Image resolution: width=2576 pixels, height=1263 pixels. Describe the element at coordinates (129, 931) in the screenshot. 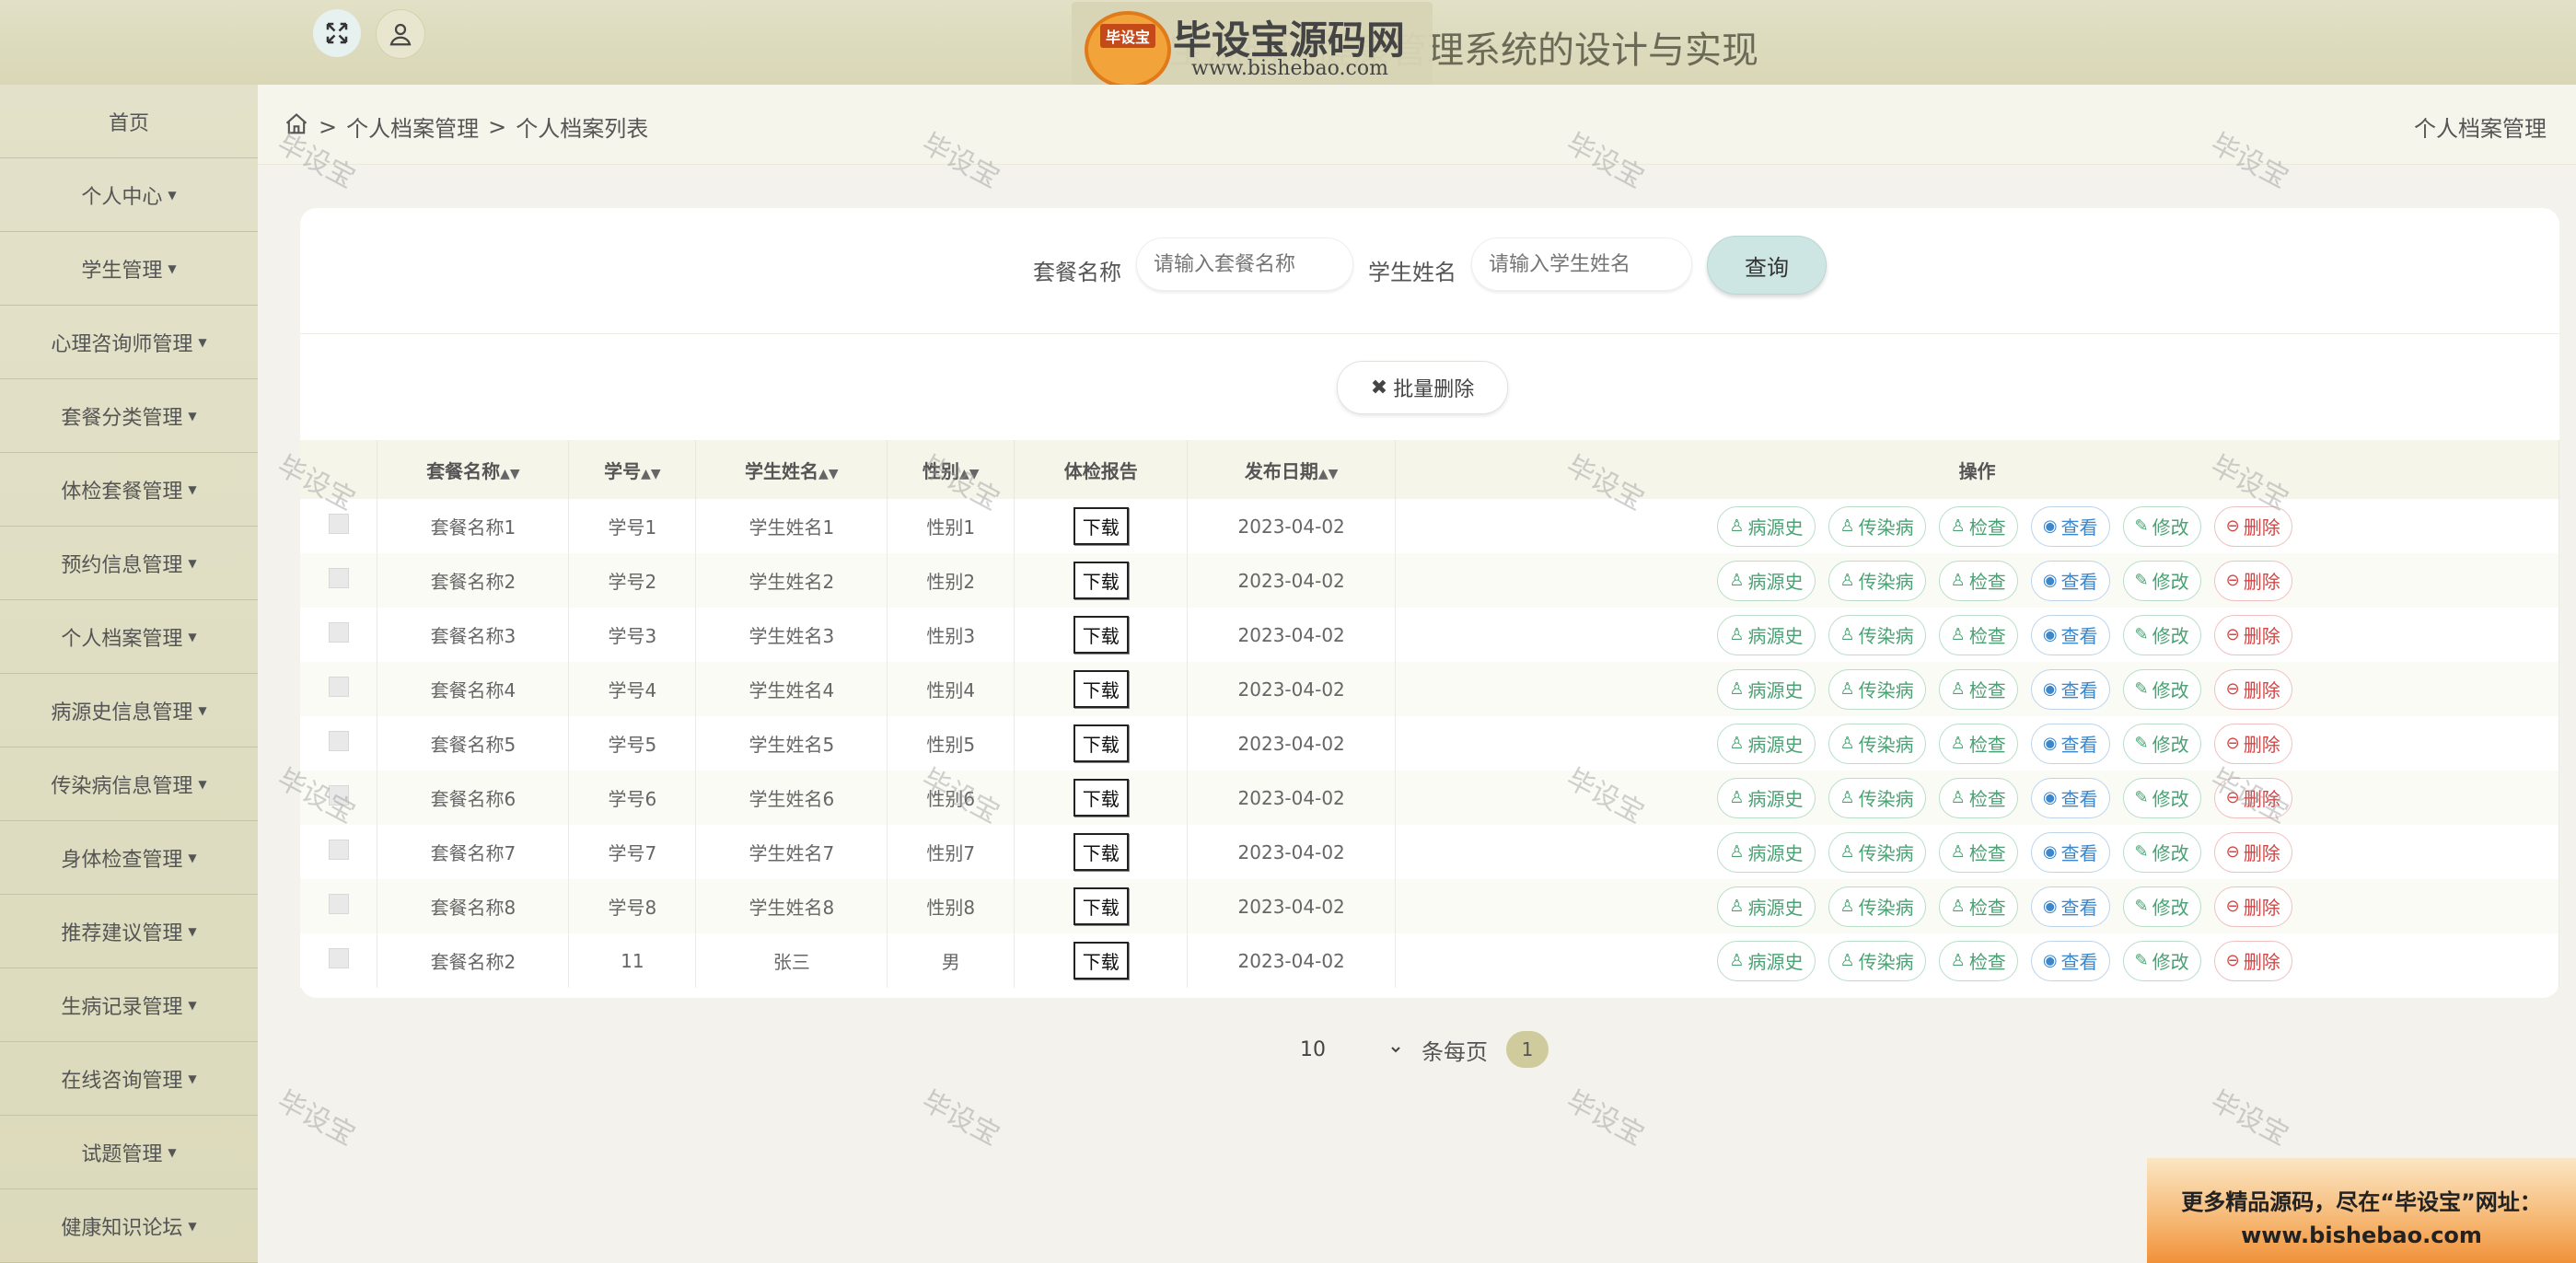

I see `sidebar-item: 推荐建议管理 ▼` at that location.